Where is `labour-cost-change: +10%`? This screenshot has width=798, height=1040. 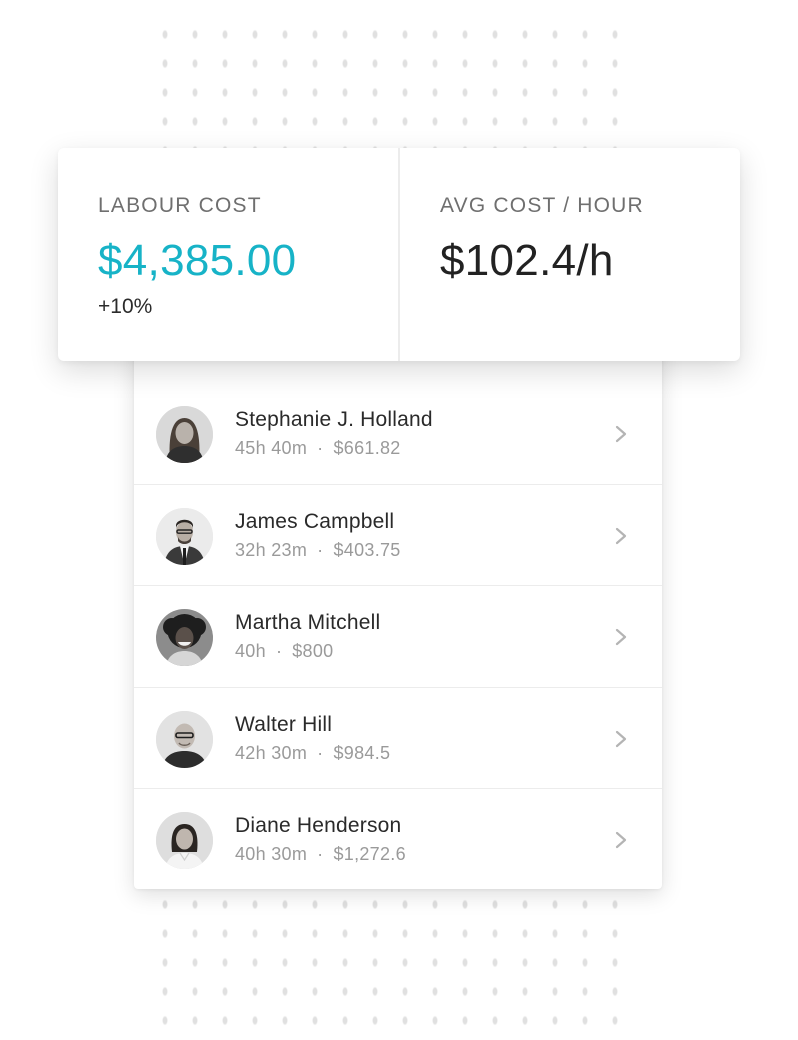
labour-cost-change: +10% is located at coordinates (125, 306).